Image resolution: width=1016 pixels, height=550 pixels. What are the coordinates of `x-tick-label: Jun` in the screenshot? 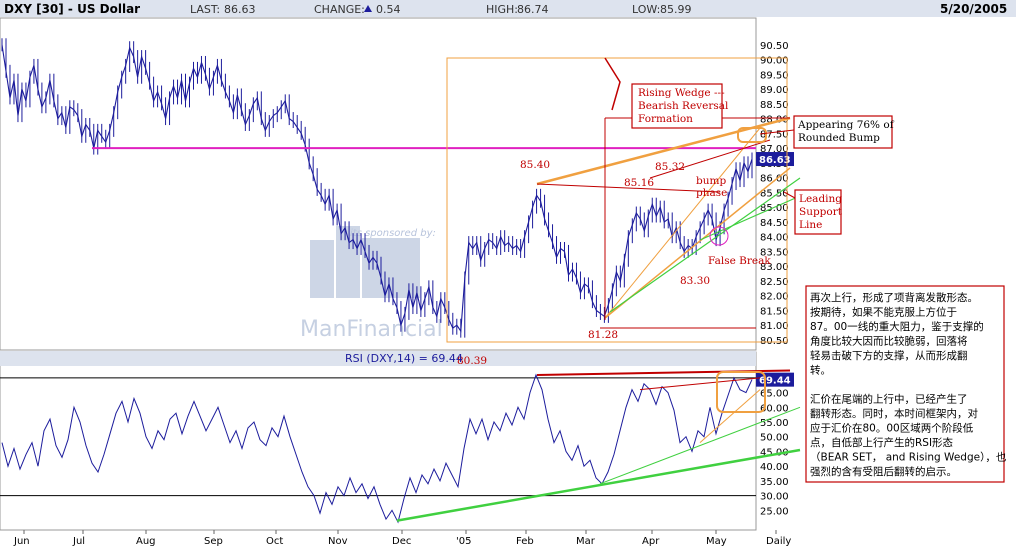 It's located at (21, 541).